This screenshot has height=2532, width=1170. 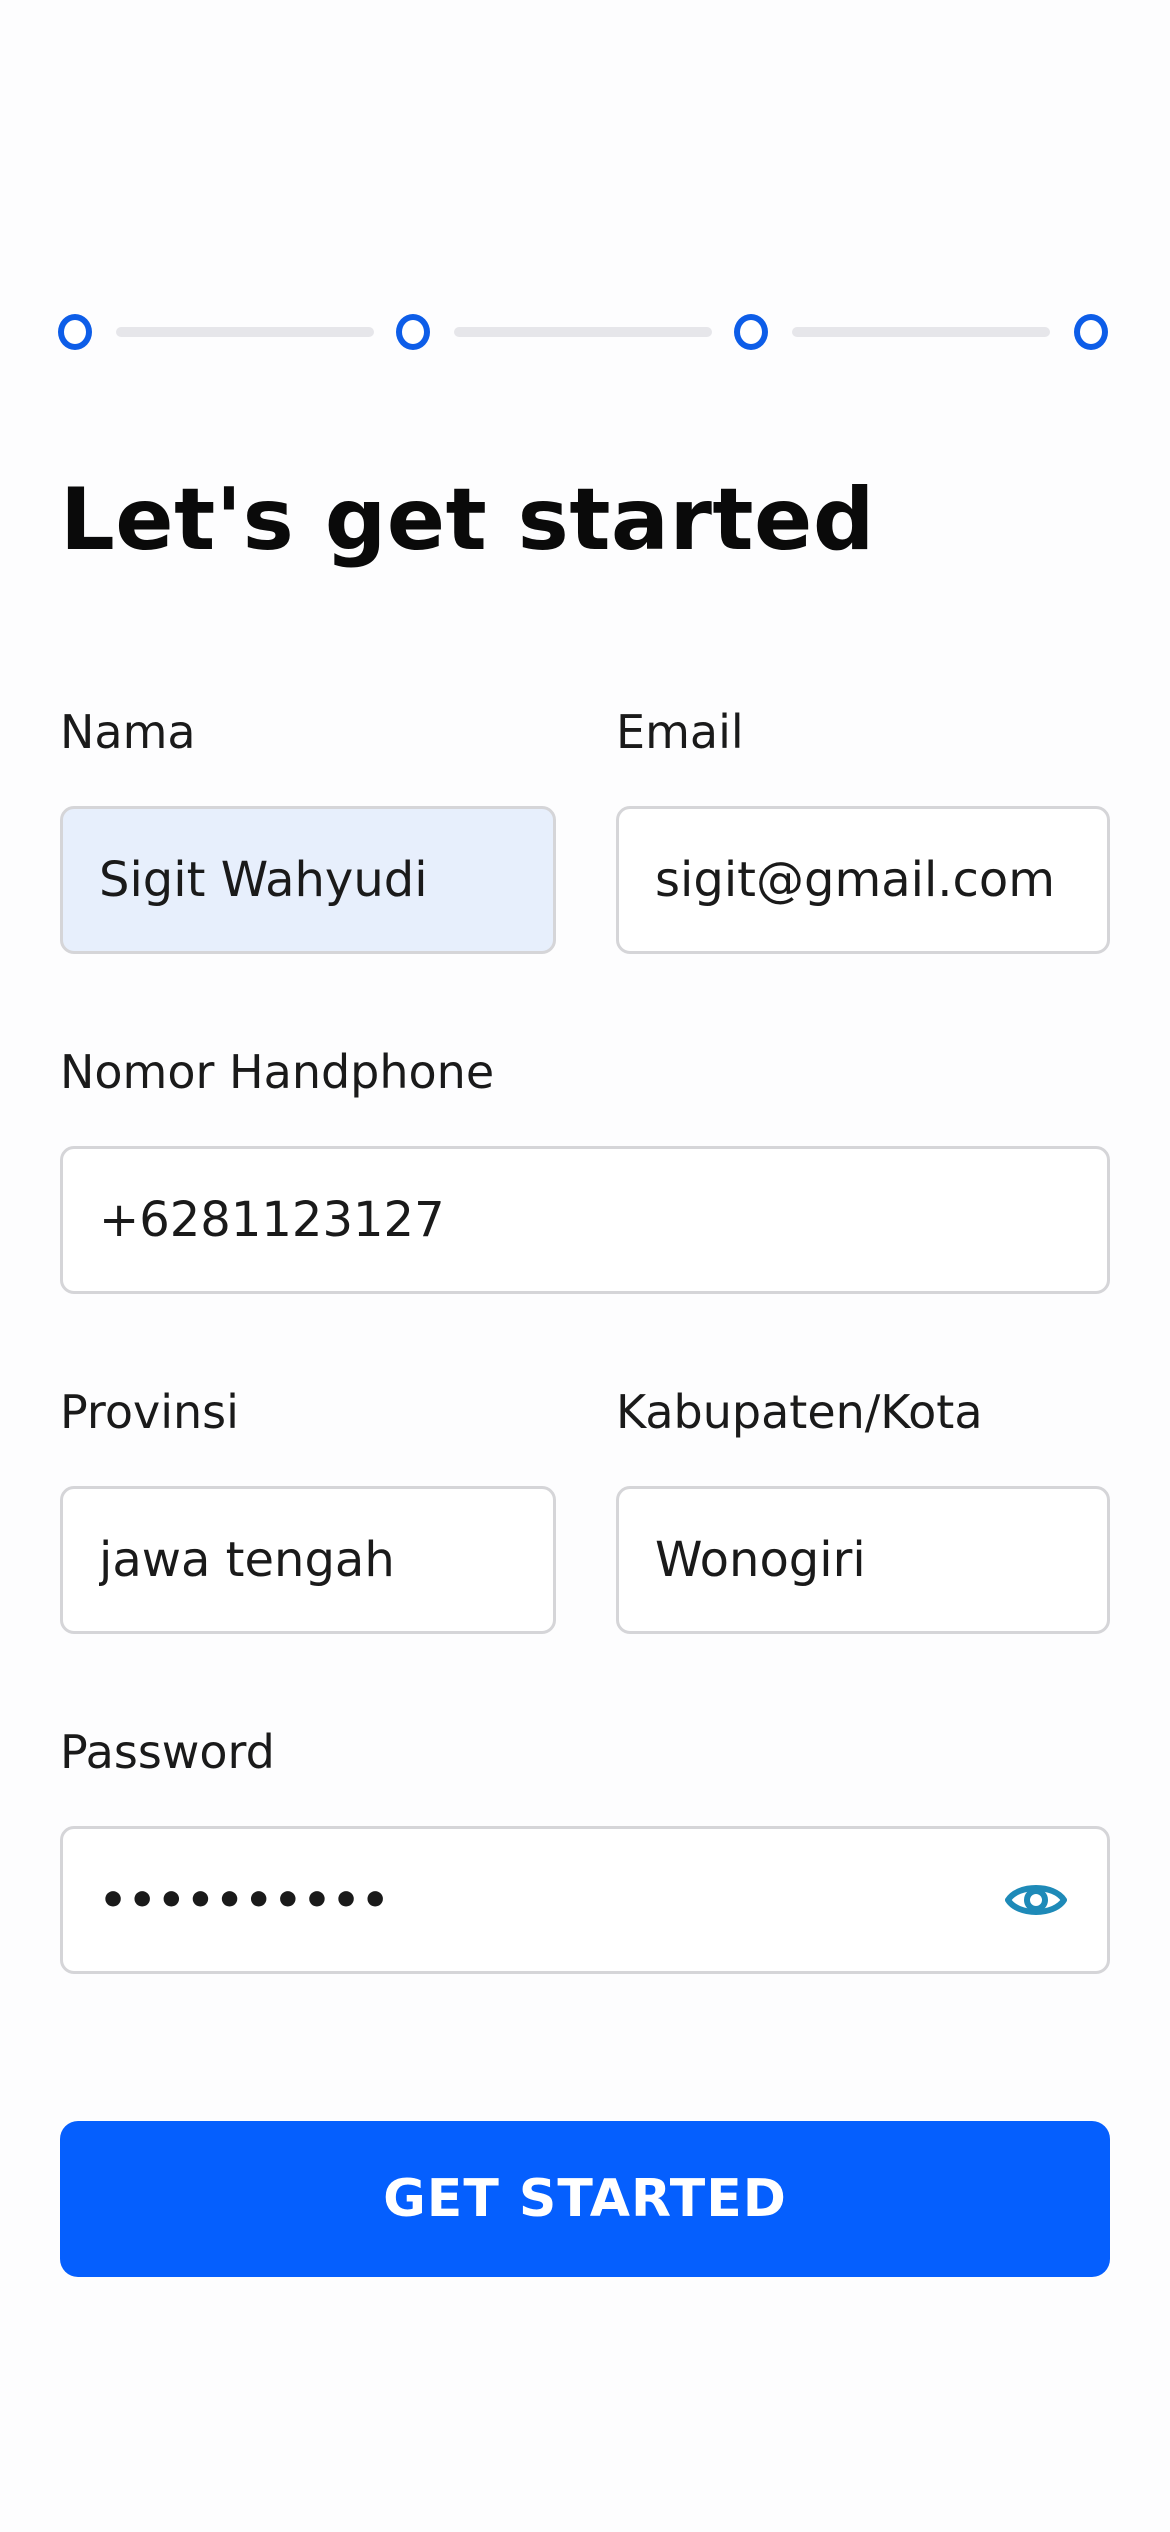 What do you see at coordinates (751, 332) in the screenshot?
I see `step-3-icon` at bounding box center [751, 332].